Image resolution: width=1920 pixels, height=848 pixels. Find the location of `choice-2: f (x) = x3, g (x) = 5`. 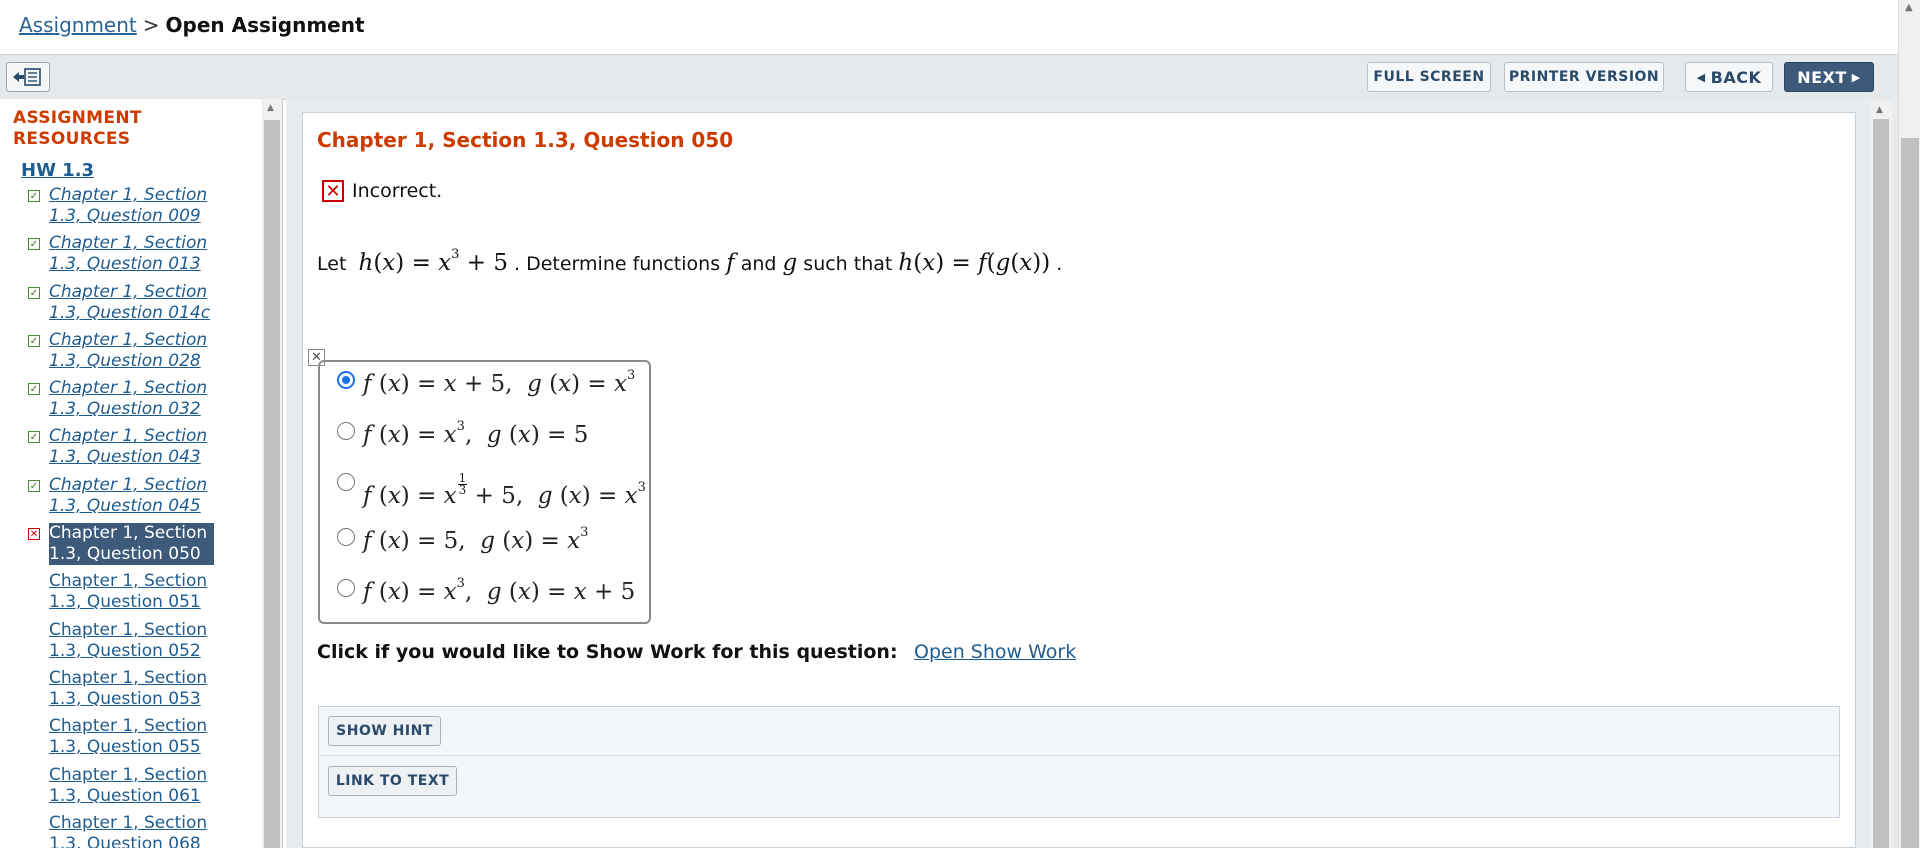

choice-2: f (x) = x3, g (x) = 5 is located at coordinates (463, 433).